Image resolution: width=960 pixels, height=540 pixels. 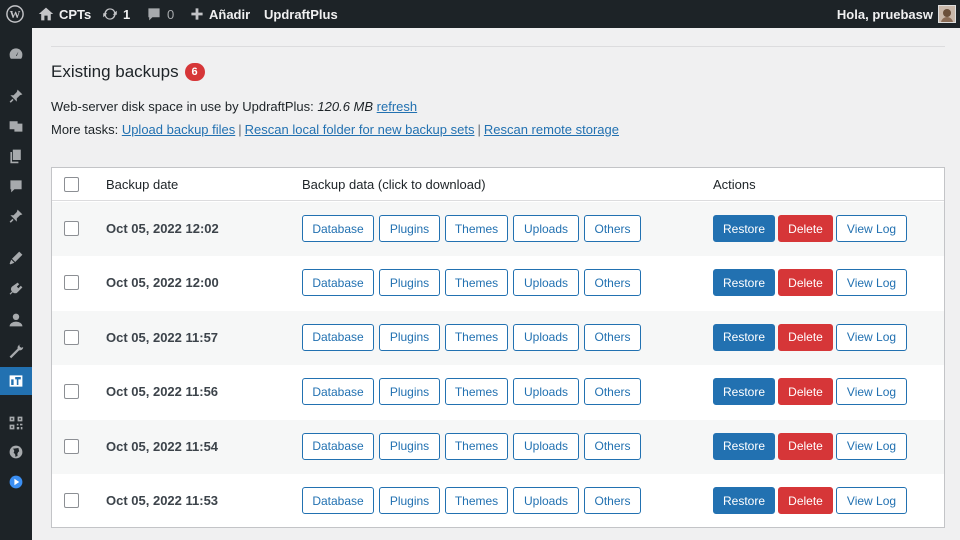 I want to click on greeting: Hola, pruebasw, so click(x=884, y=14).